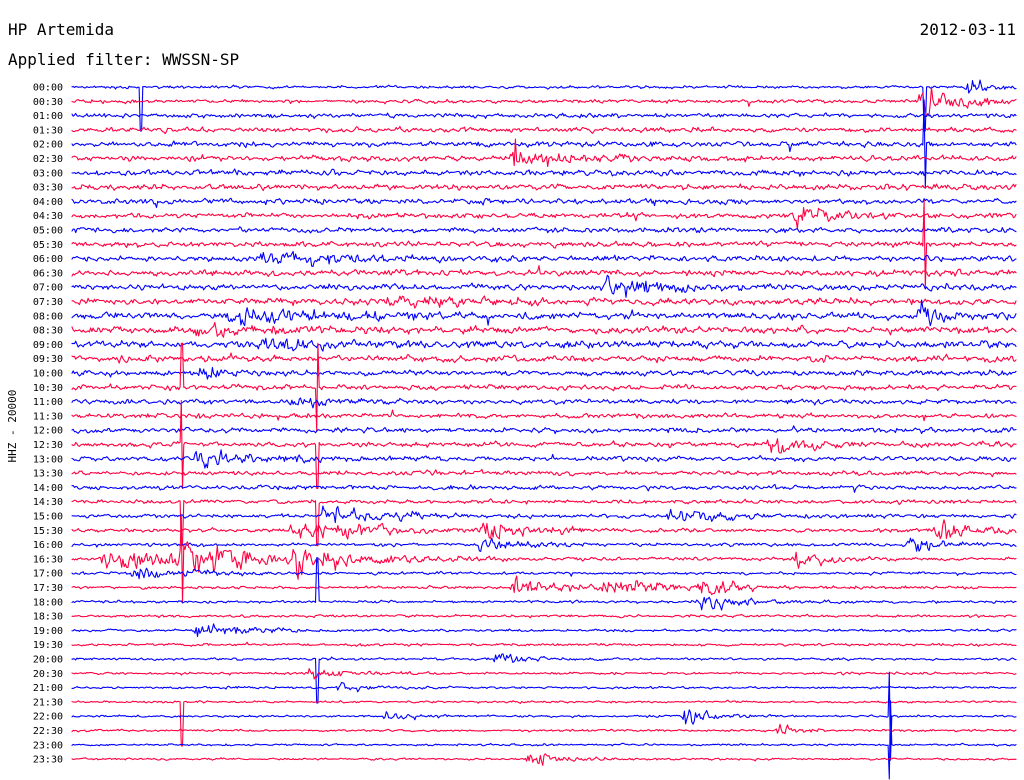 Image resolution: width=1024 pixels, height=780 pixels. I want to click on row-time-label: 00:00, so click(48, 88).